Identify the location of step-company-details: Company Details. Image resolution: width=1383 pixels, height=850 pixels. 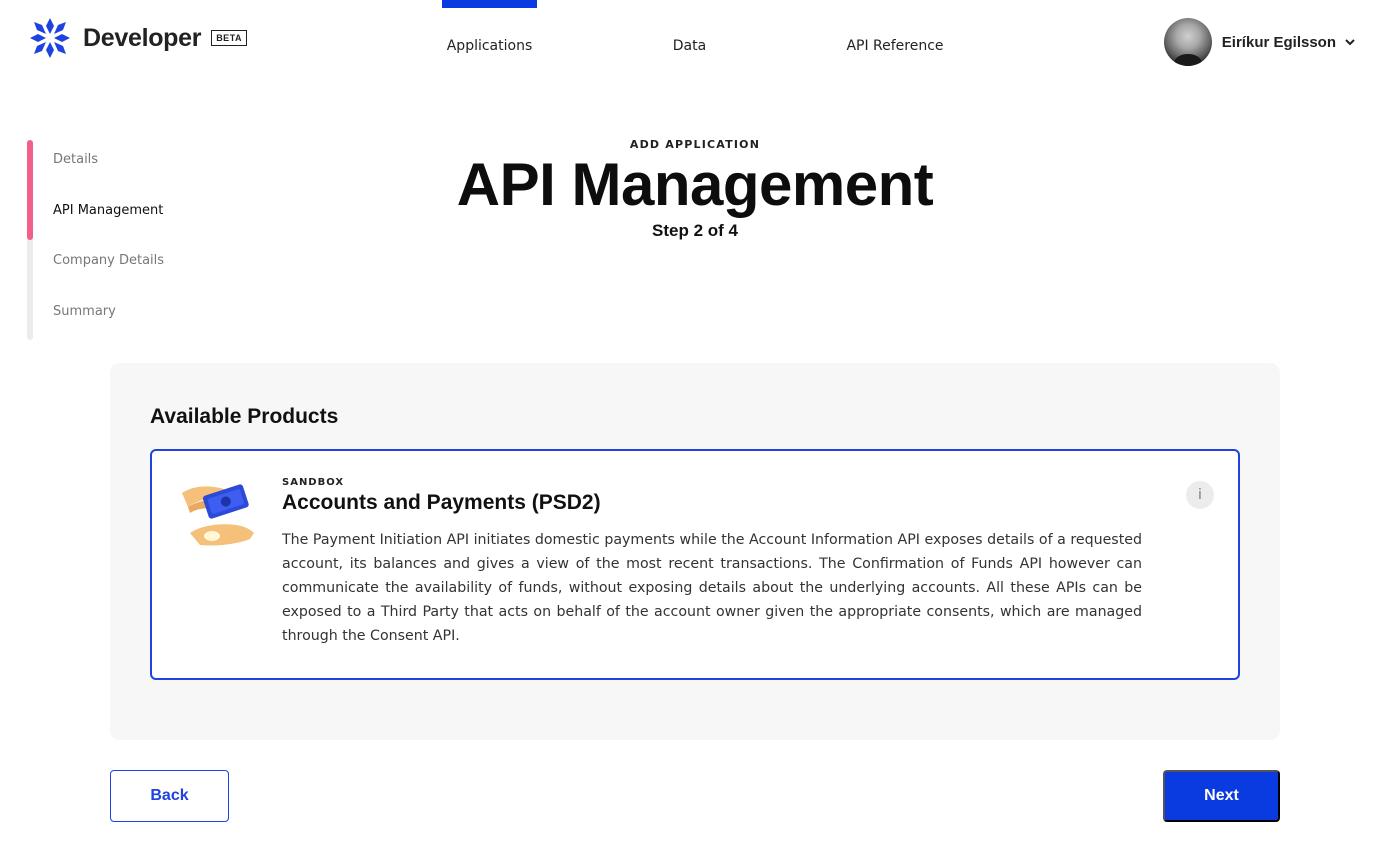
(108, 260).